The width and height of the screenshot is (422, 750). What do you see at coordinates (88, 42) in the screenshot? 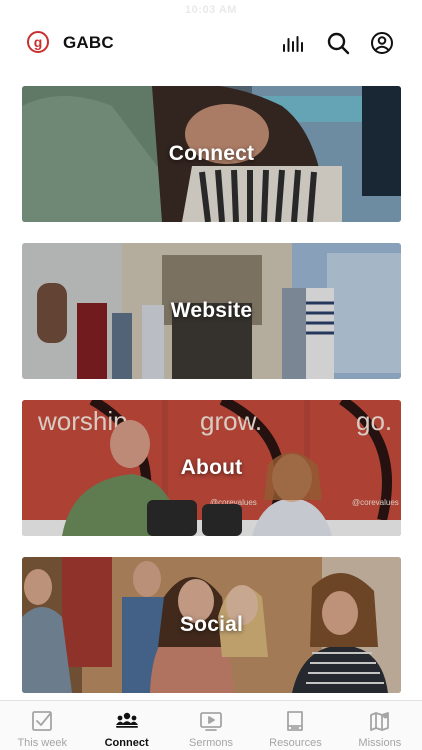
I see `app-title: GABC` at bounding box center [88, 42].